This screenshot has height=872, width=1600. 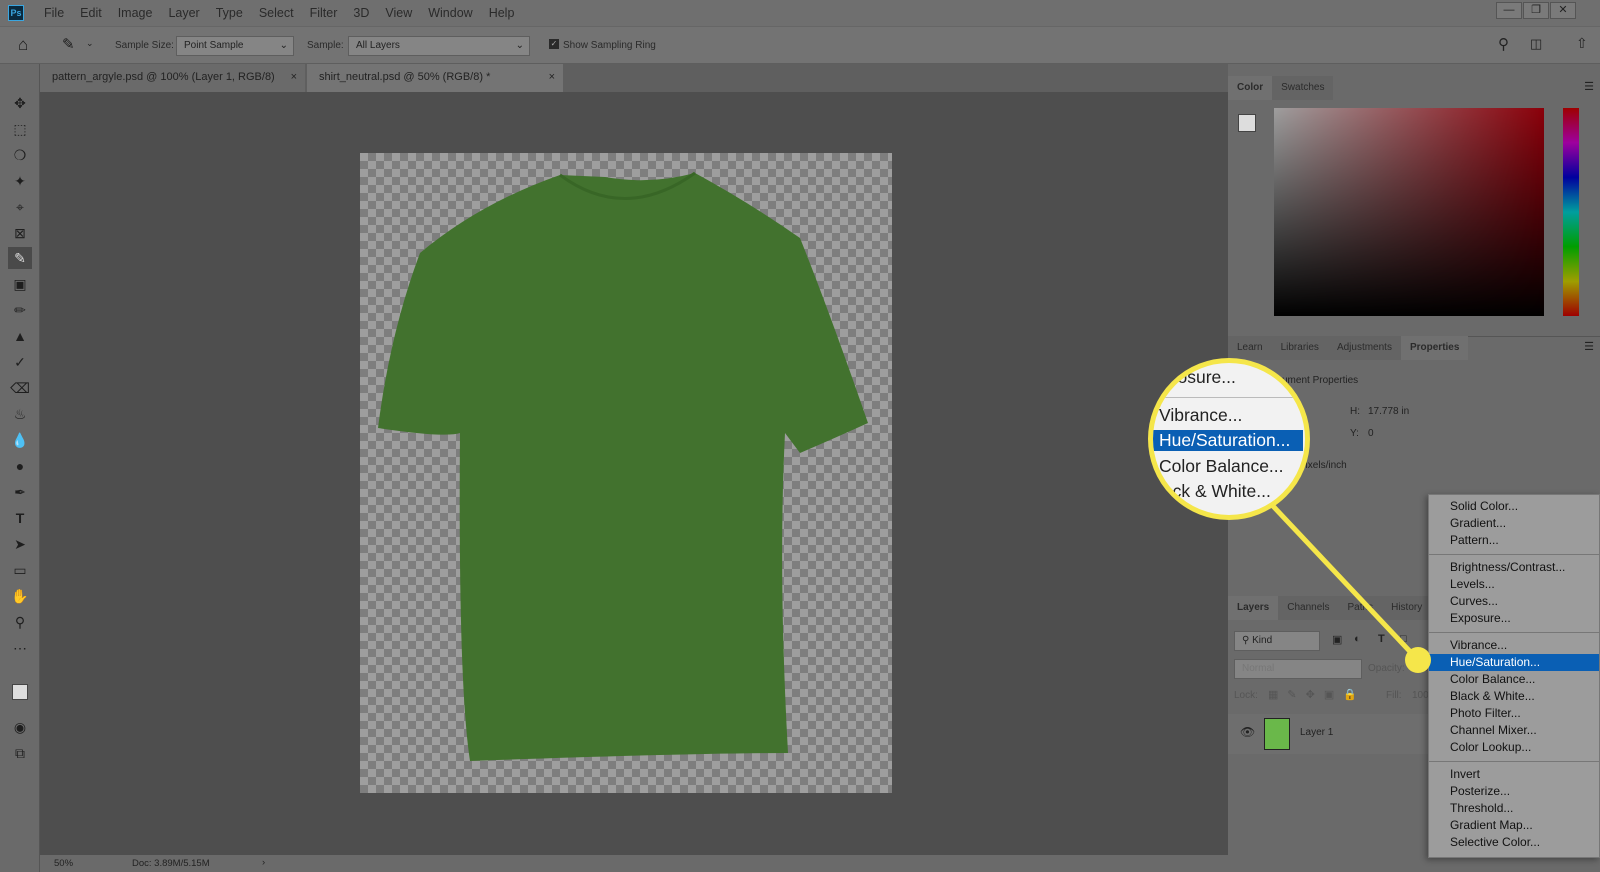 I want to click on tab-color: Color, so click(x=1250, y=88).